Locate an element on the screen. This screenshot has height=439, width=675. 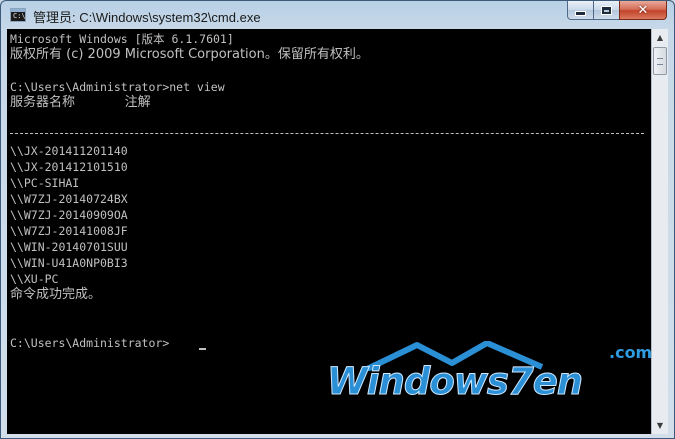
server-list-item: \\WIN-U41A0NP0BI3 is located at coordinates (69, 263).